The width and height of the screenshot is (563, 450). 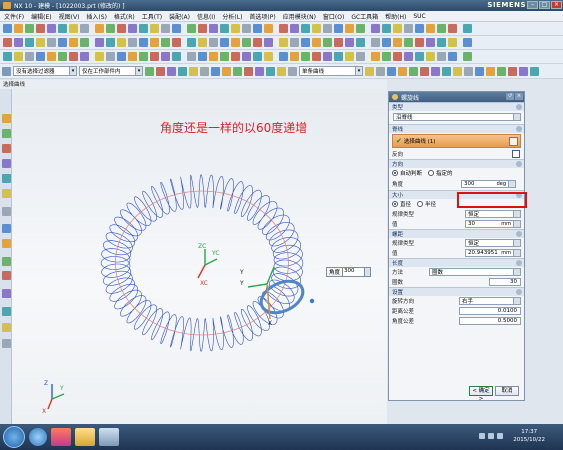 I want to click on maximize-button: □, so click(x=544, y=5).